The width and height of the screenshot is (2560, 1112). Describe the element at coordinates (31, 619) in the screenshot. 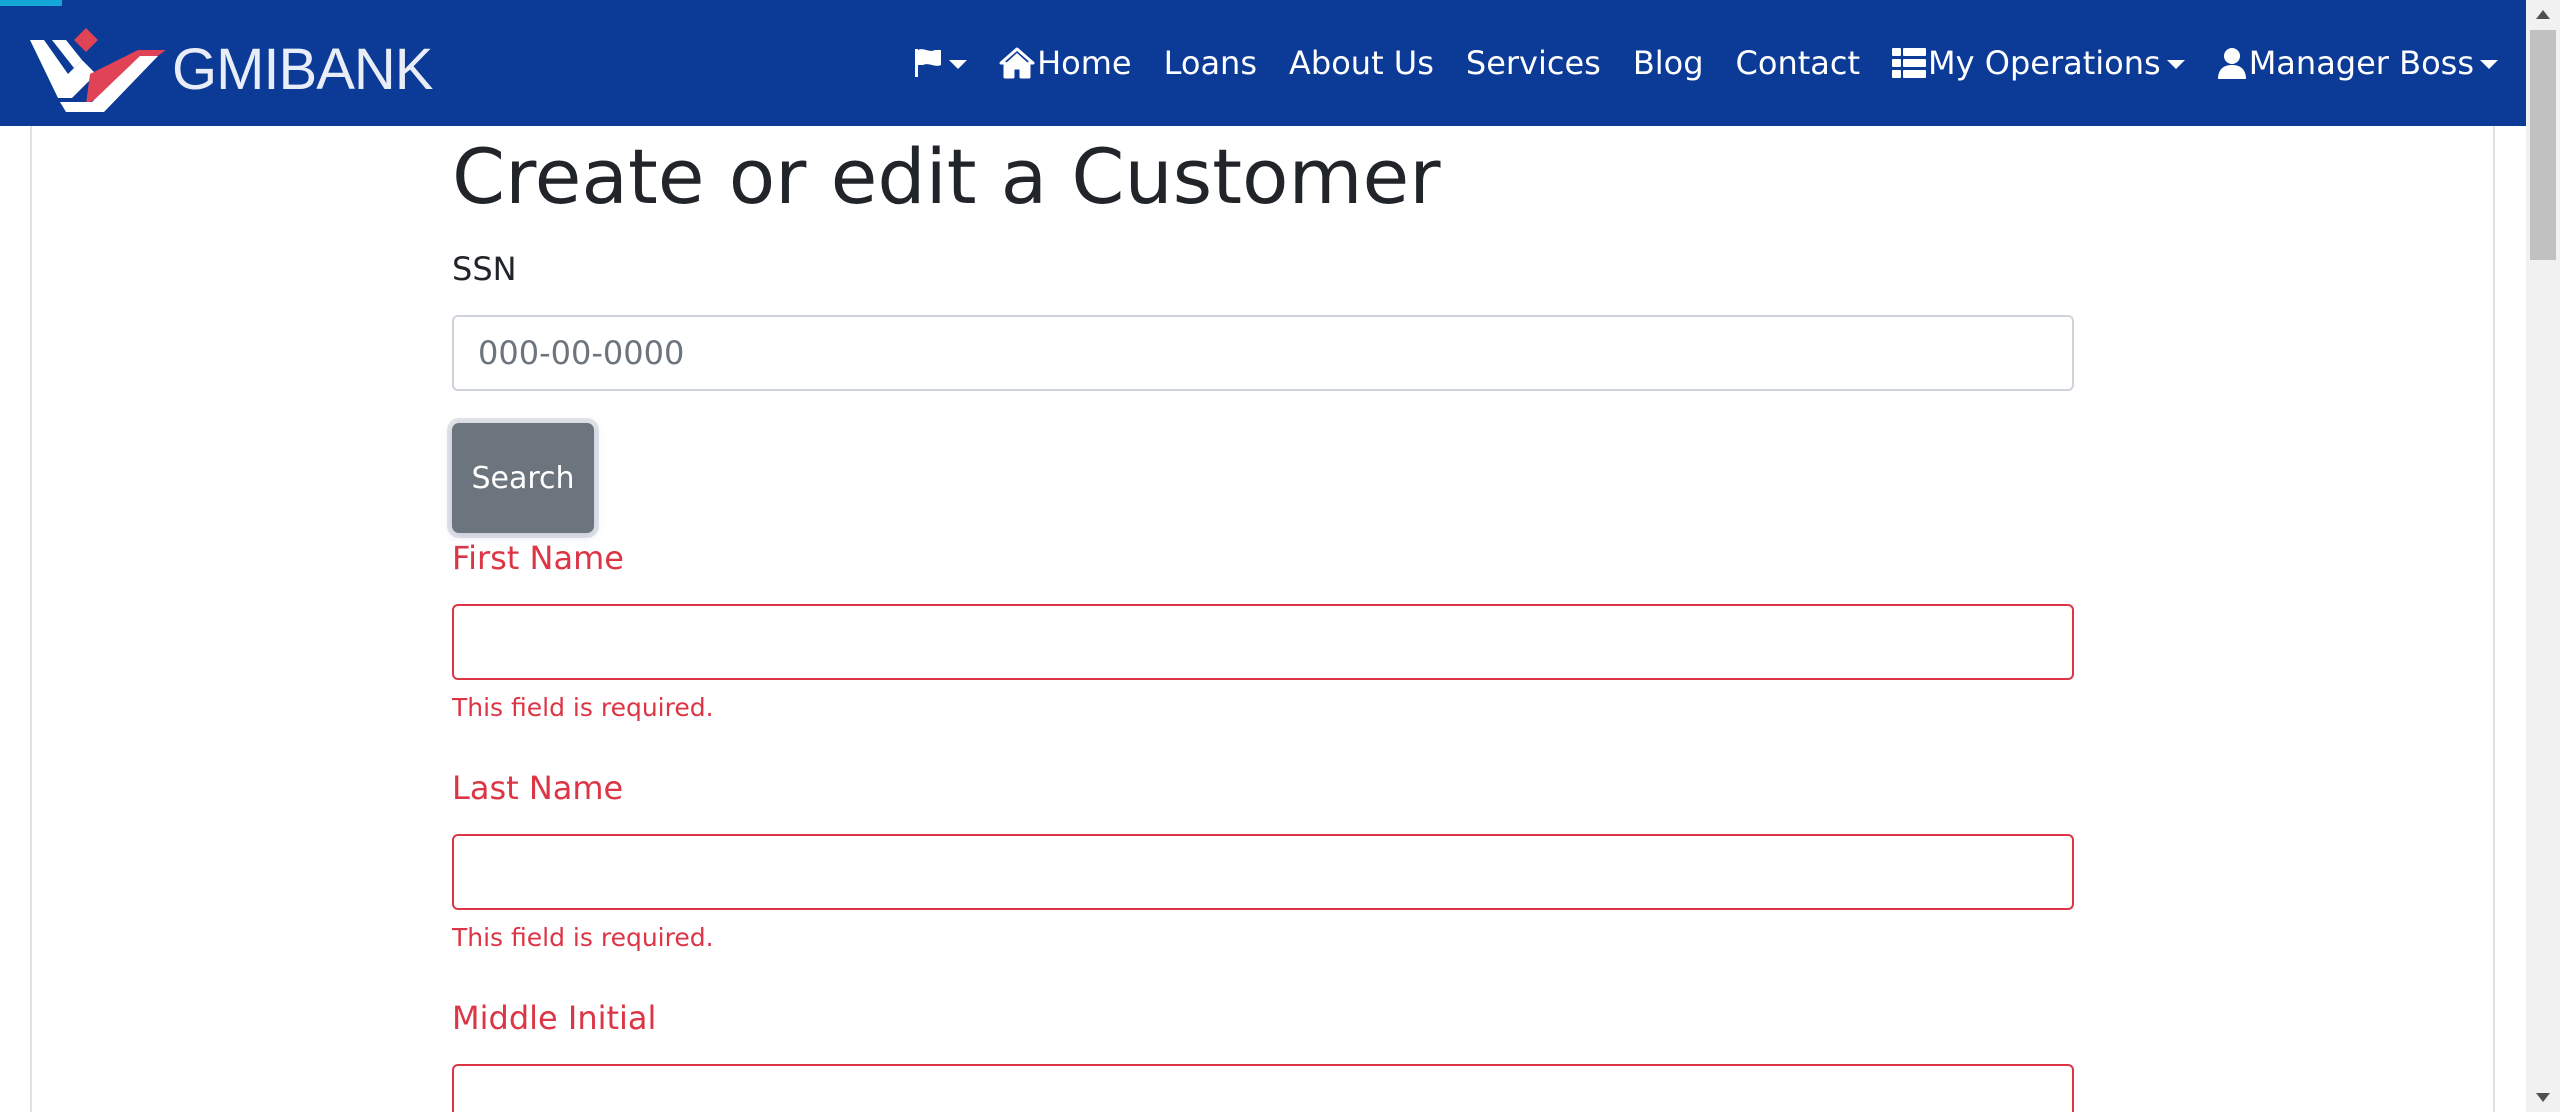

I see `container-border-left` at that location.